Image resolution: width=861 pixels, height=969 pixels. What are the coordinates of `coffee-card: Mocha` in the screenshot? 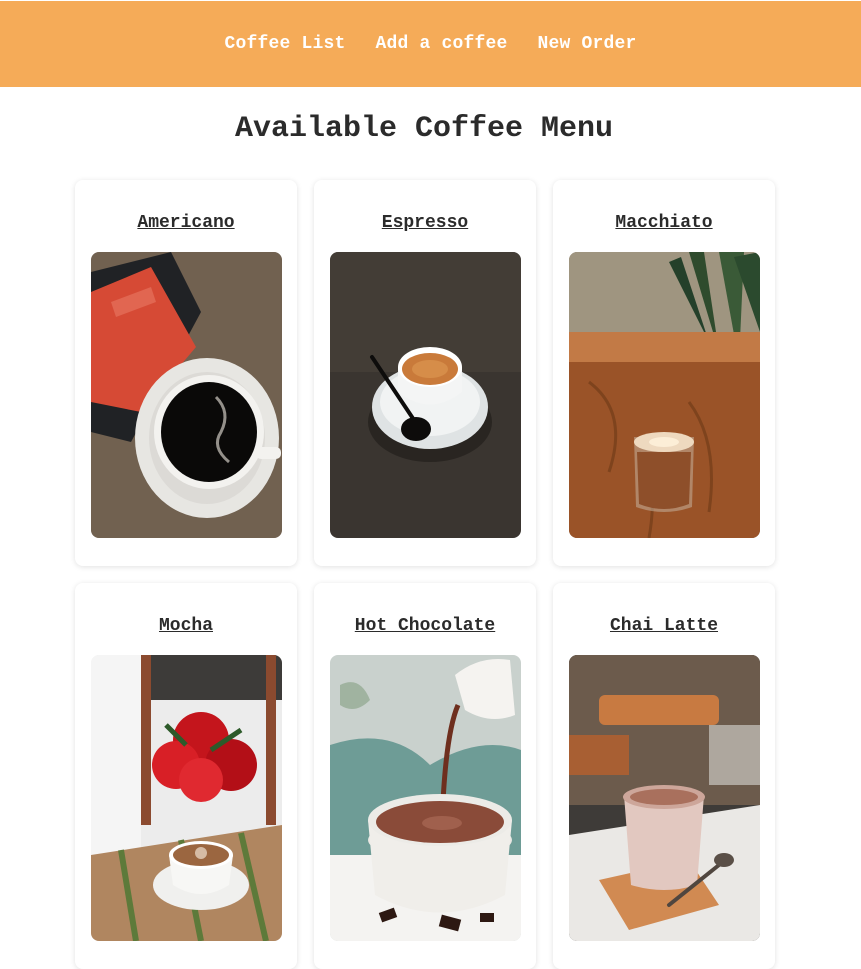 It's located at (186, 776).